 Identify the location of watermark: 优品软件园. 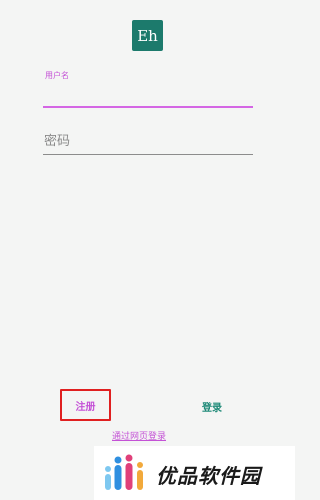
(194, 473).